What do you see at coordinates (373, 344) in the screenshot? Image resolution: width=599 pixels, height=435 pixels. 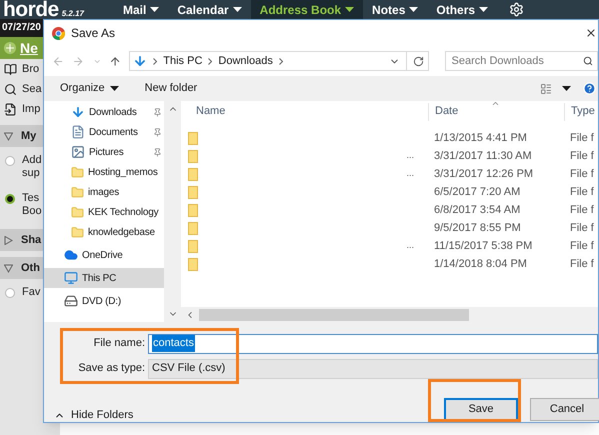 I see `file-name-field: contacts` at bounding box center [373, 344].